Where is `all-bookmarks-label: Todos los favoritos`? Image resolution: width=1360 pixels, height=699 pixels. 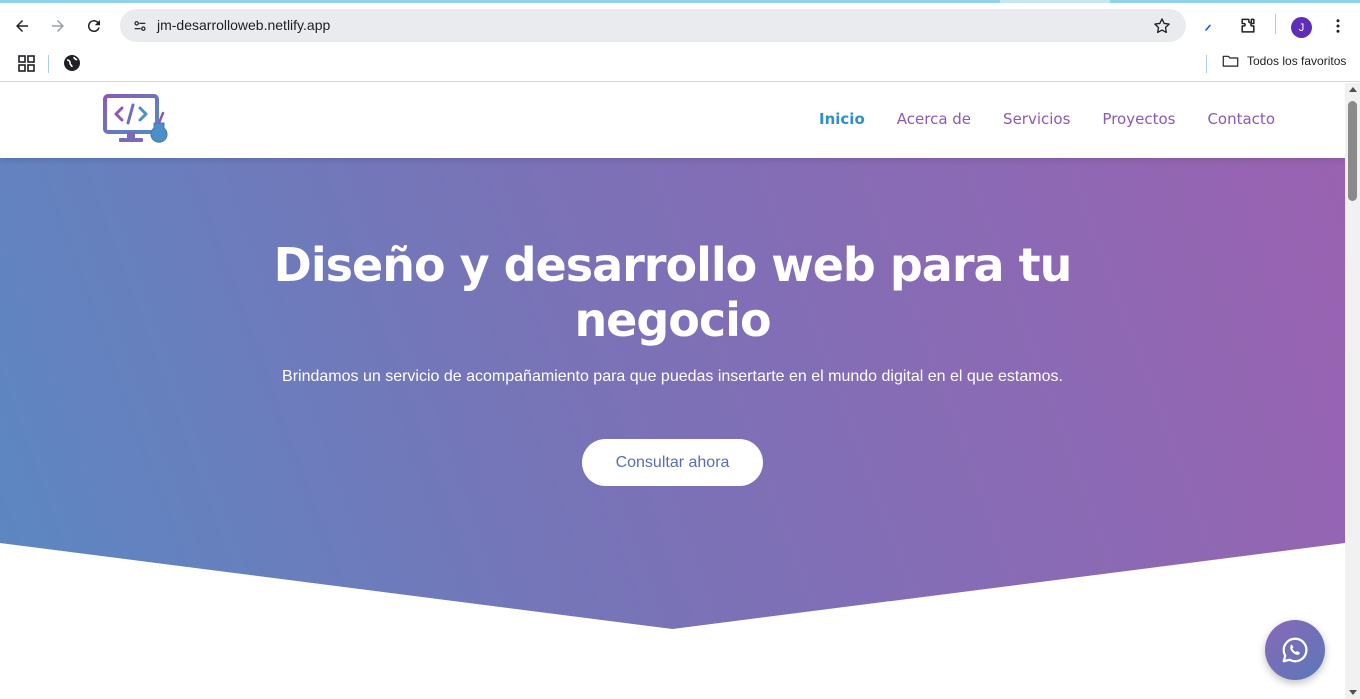
all-bookmarks-label: Todos los favoritos is located at coordinates (1297, 61).